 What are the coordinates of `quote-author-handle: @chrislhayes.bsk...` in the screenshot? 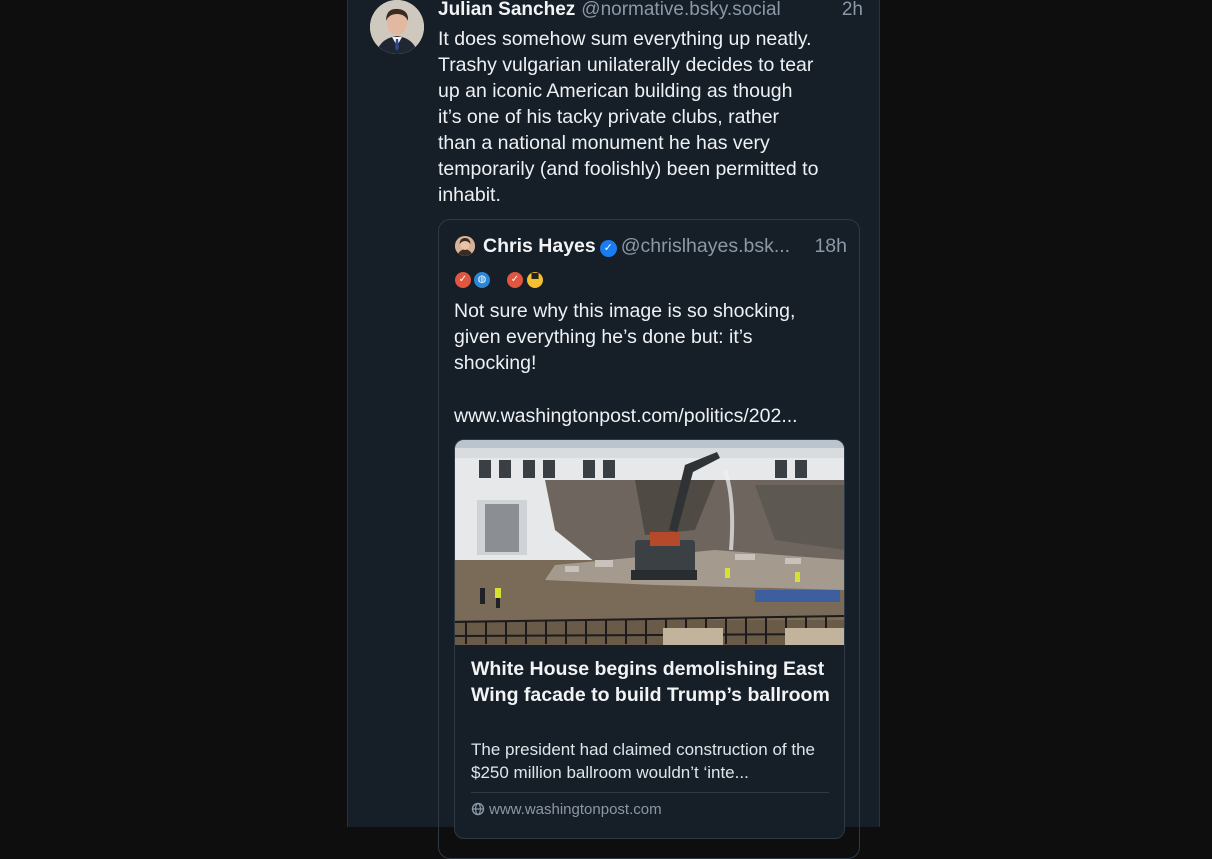 It's located at (705, 246).